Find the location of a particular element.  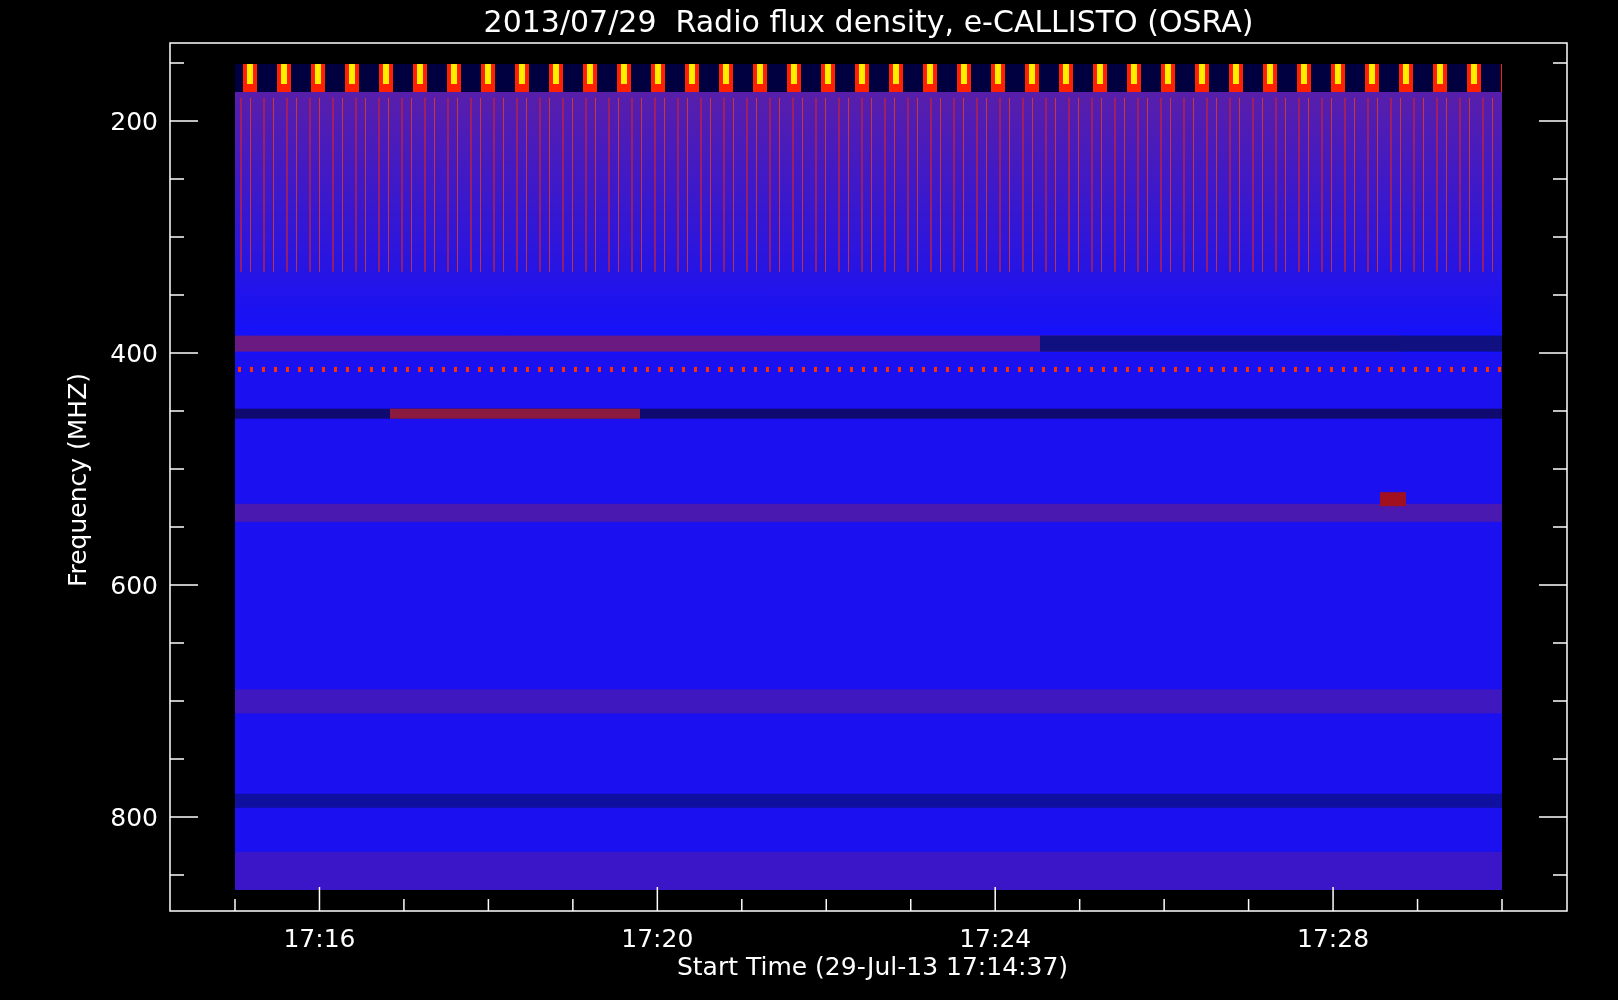

y-axis-label: Frequency (MHZ) is located at coordinates (77, 480).